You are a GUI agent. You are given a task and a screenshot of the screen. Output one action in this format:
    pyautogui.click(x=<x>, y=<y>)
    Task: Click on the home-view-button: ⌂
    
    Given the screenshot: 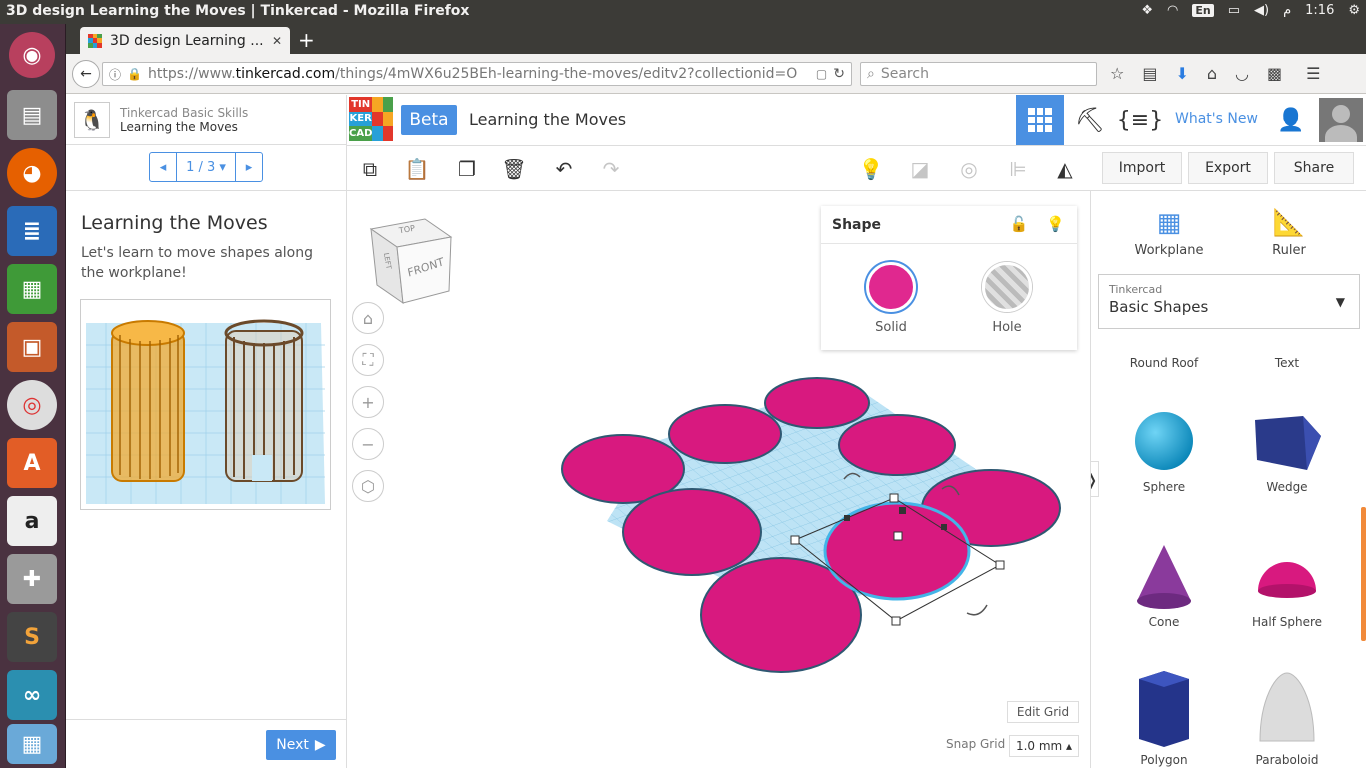 What is the action you would take?
    pyautogui.click(x=368, y=318)
    